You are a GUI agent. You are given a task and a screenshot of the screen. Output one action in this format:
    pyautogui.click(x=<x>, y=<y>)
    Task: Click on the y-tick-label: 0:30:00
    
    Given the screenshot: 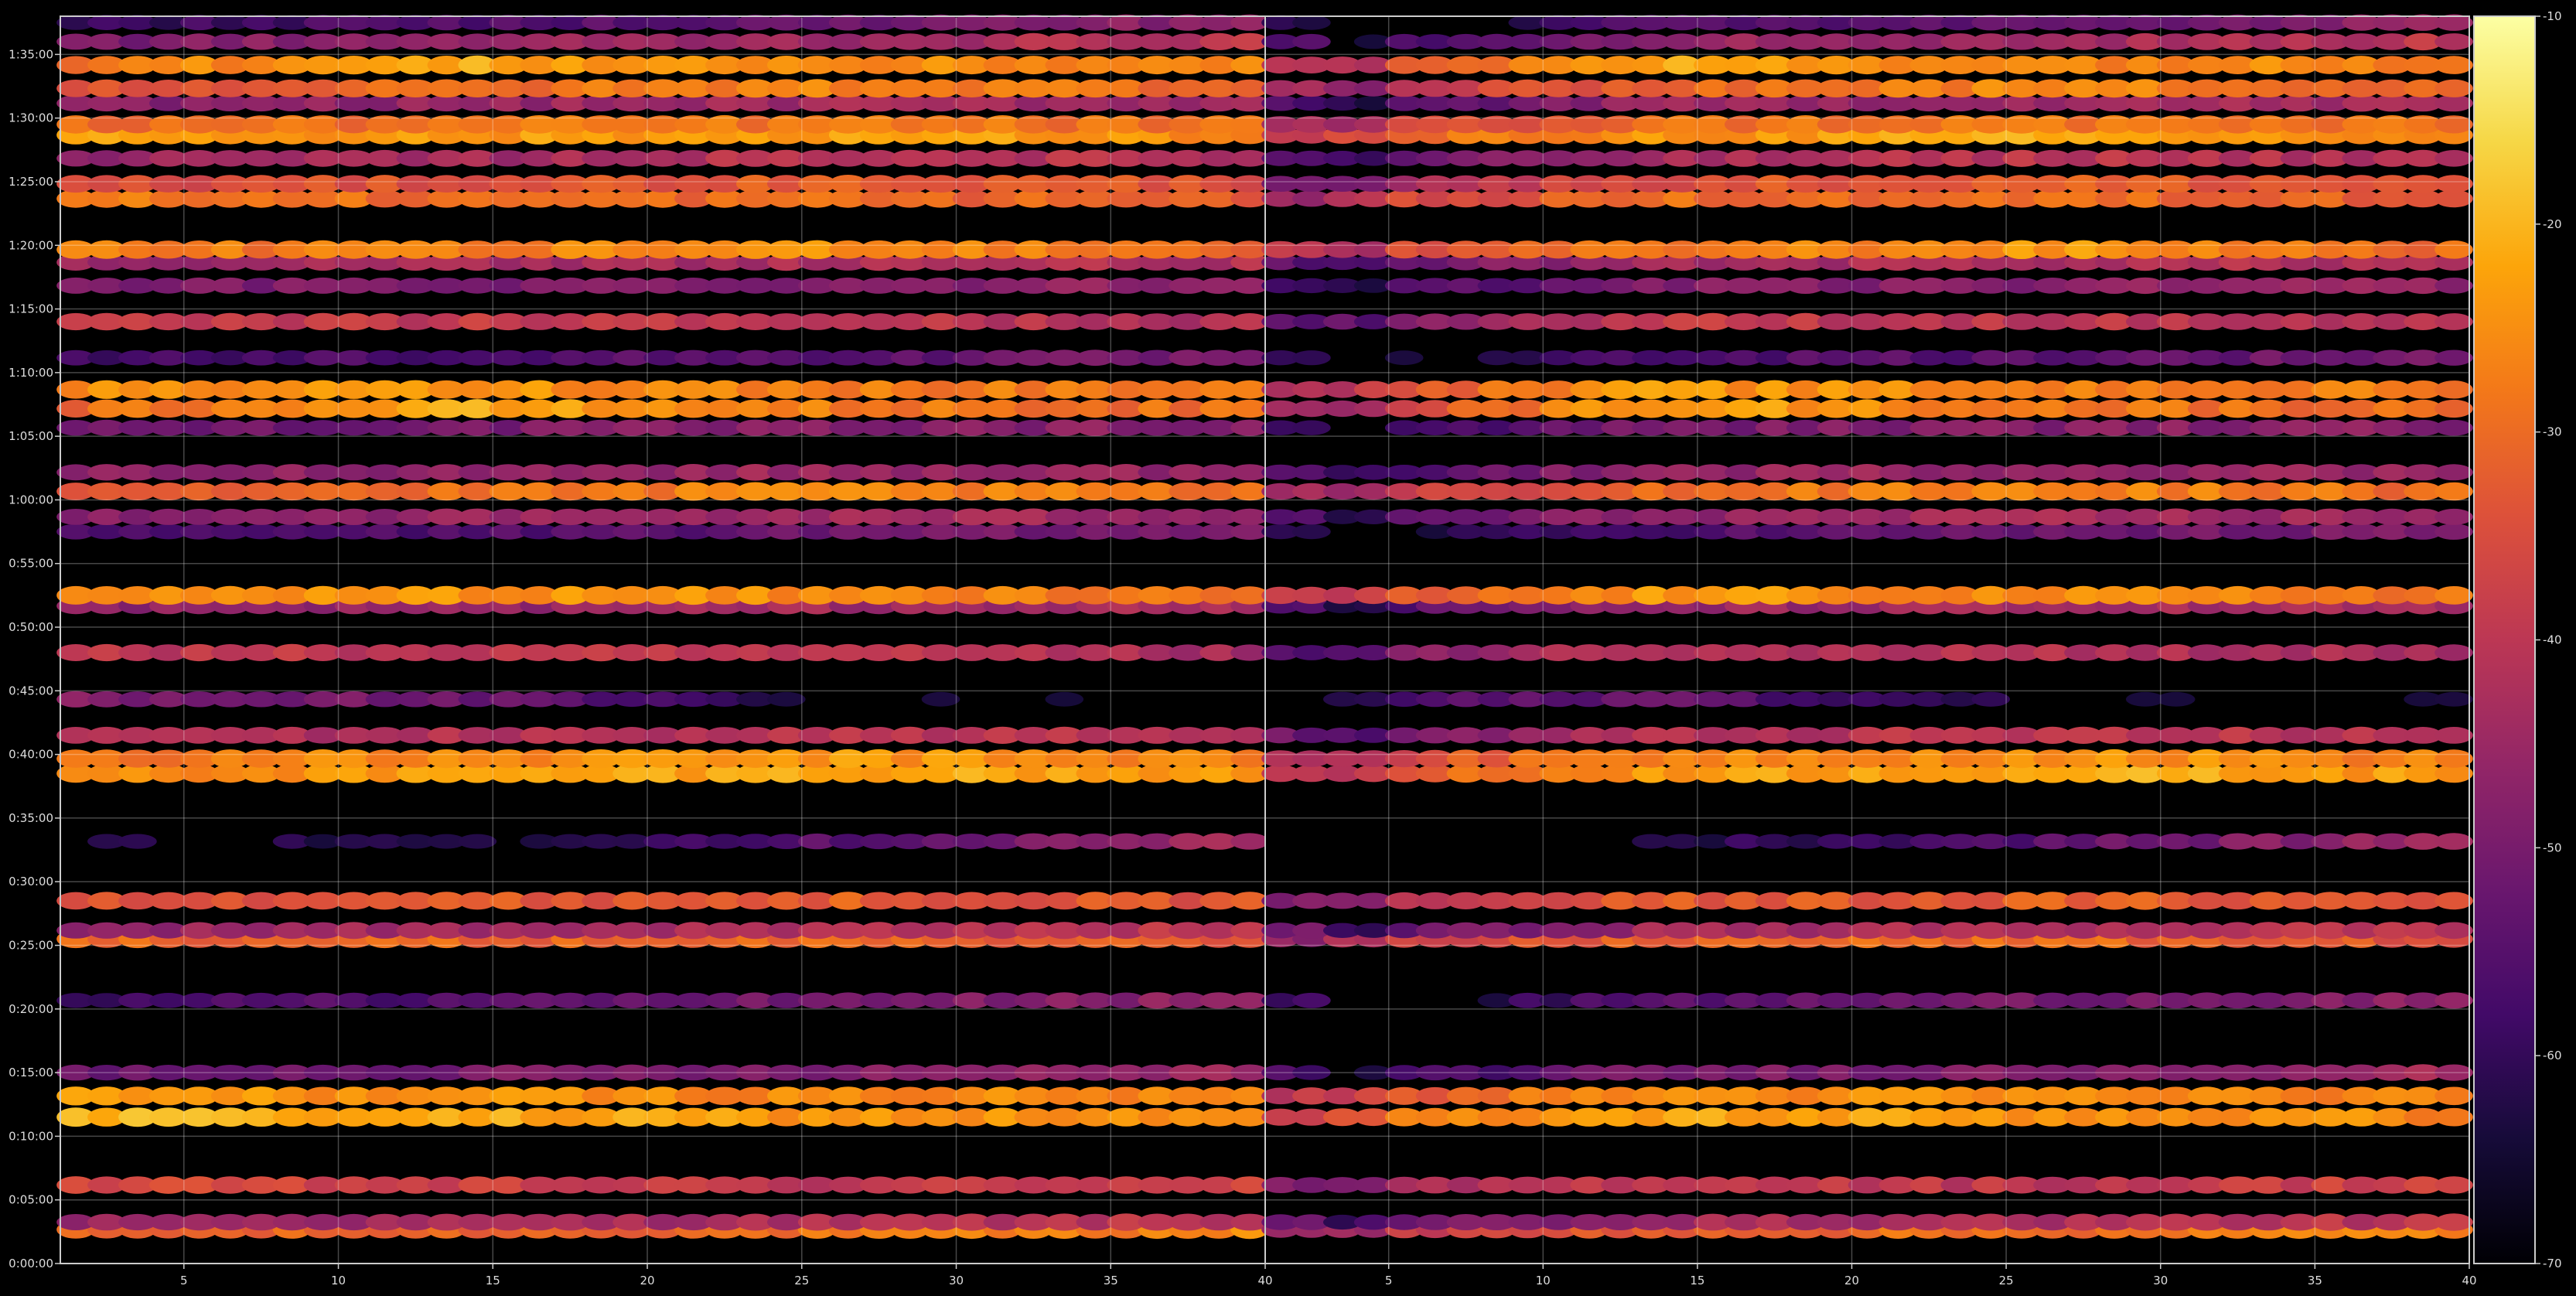 What is the action you would take?
    pyautogui.click(x=31, y=881)
    